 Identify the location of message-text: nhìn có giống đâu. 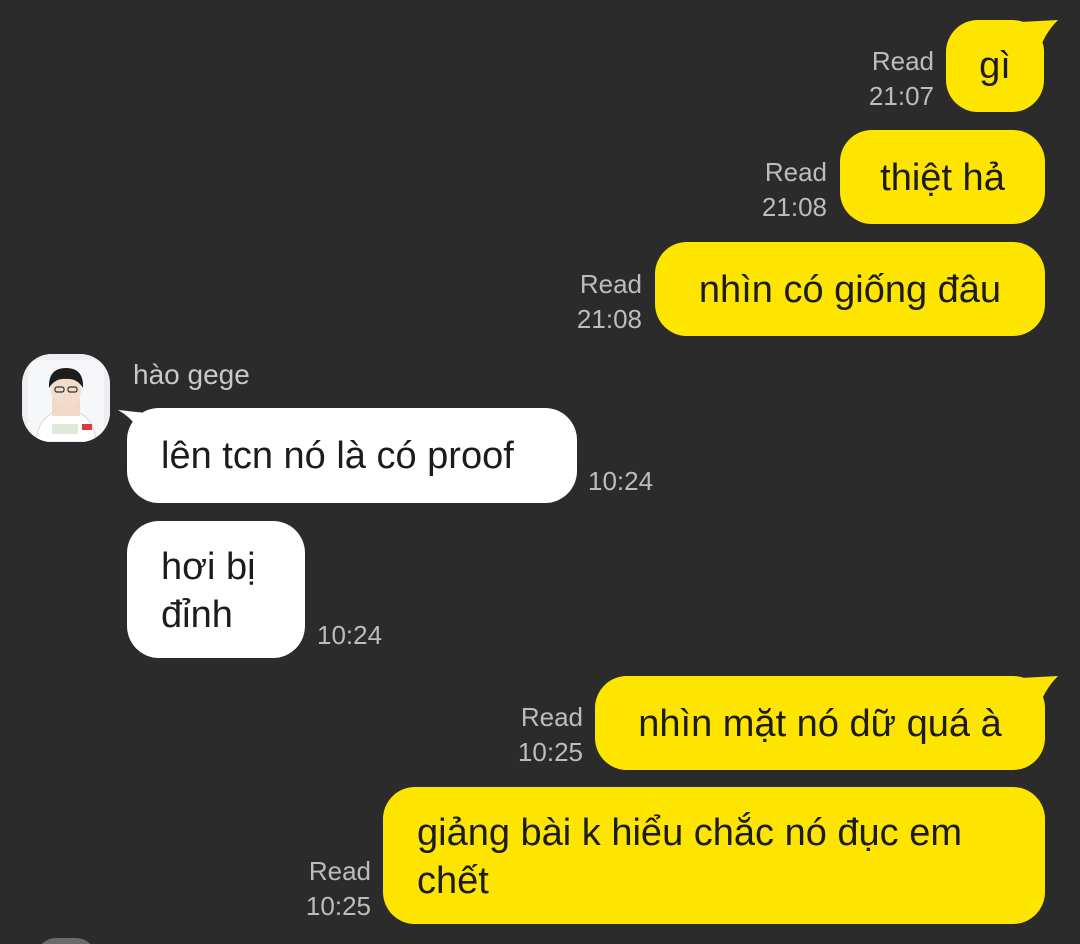
(850, 290).